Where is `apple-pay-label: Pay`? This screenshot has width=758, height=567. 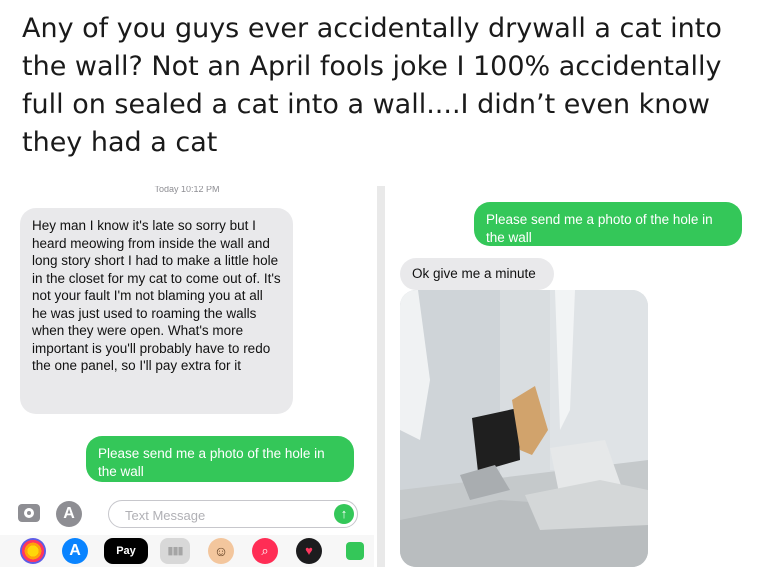 apple-pay-label: Pay is located at coordinates (126, 551).